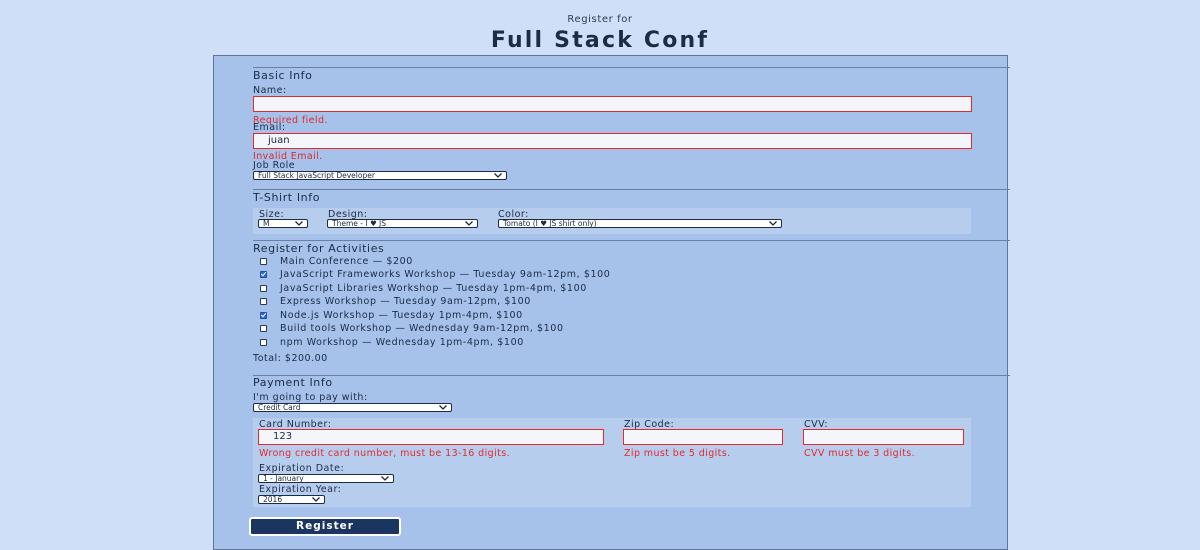  I want to click on activity-label: Main Conference — $200, so click(346, 261).